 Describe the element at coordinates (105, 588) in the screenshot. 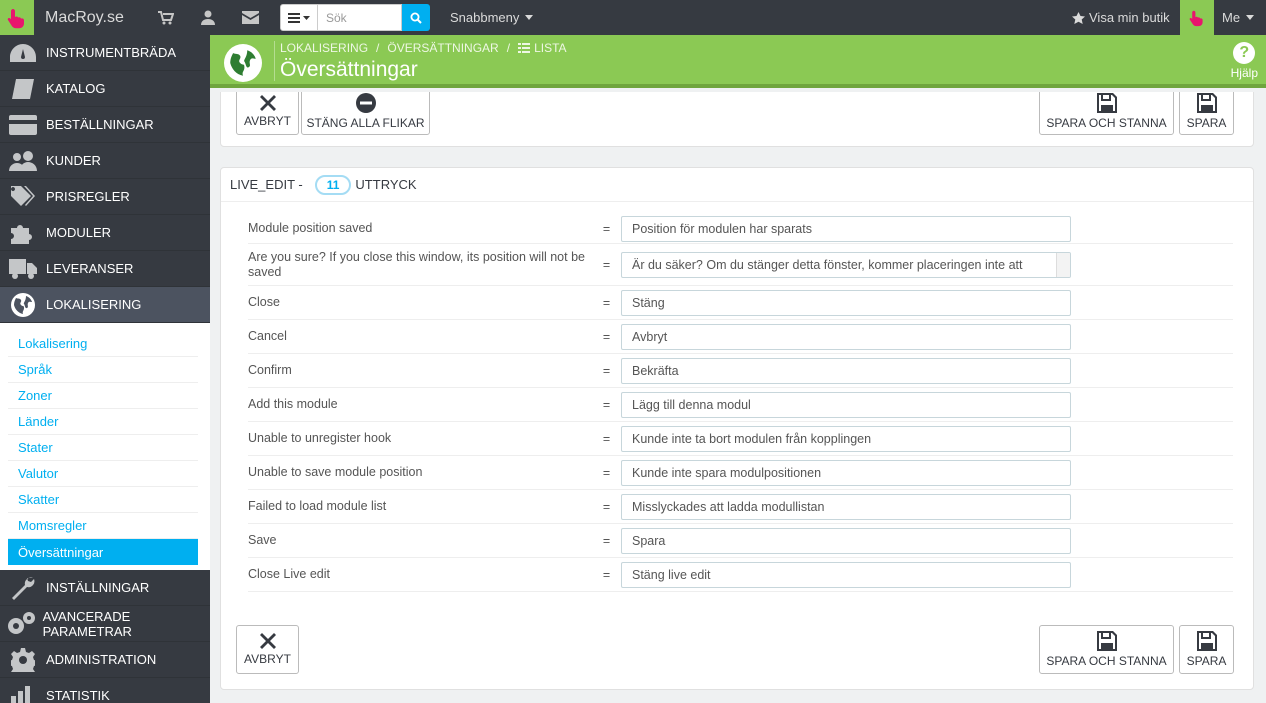

I see `sidebar-item-preferences: INSTÄLLNINGAR` at that location.